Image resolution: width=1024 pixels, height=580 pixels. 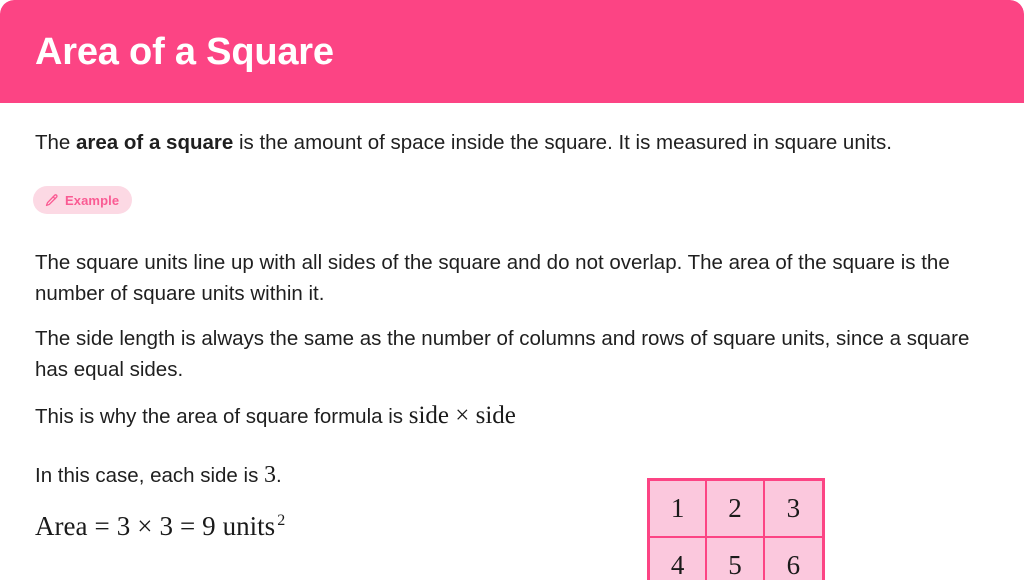 I want to click on grid-cell: 6, so click(x=793, y=559).